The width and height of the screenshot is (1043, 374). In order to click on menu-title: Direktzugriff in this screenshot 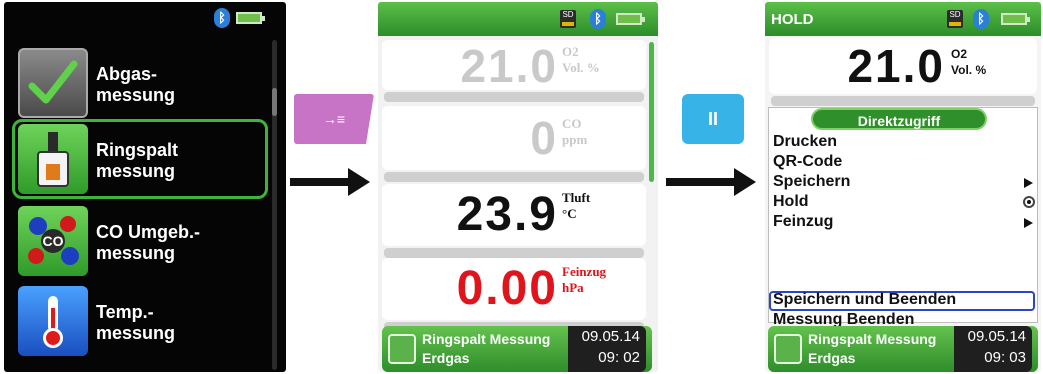, I will do `click(899, 119)`.